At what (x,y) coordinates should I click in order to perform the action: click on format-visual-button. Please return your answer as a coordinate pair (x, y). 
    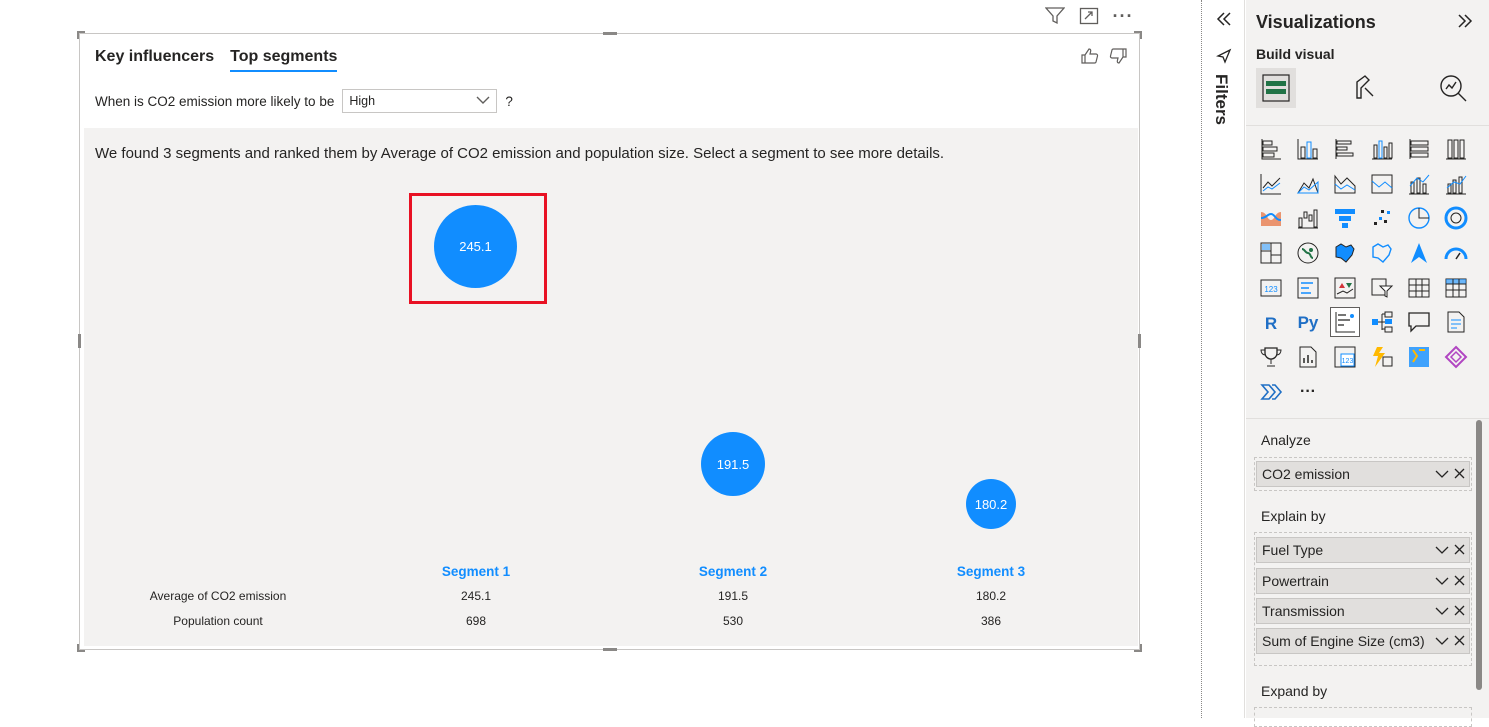
    Looking at the image, I should click on (1365, 88).